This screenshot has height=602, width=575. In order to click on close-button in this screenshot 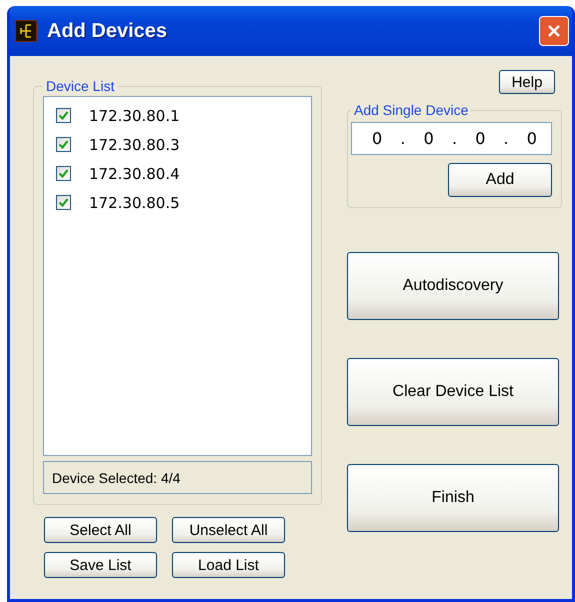, I will do `click(554, 31)`.